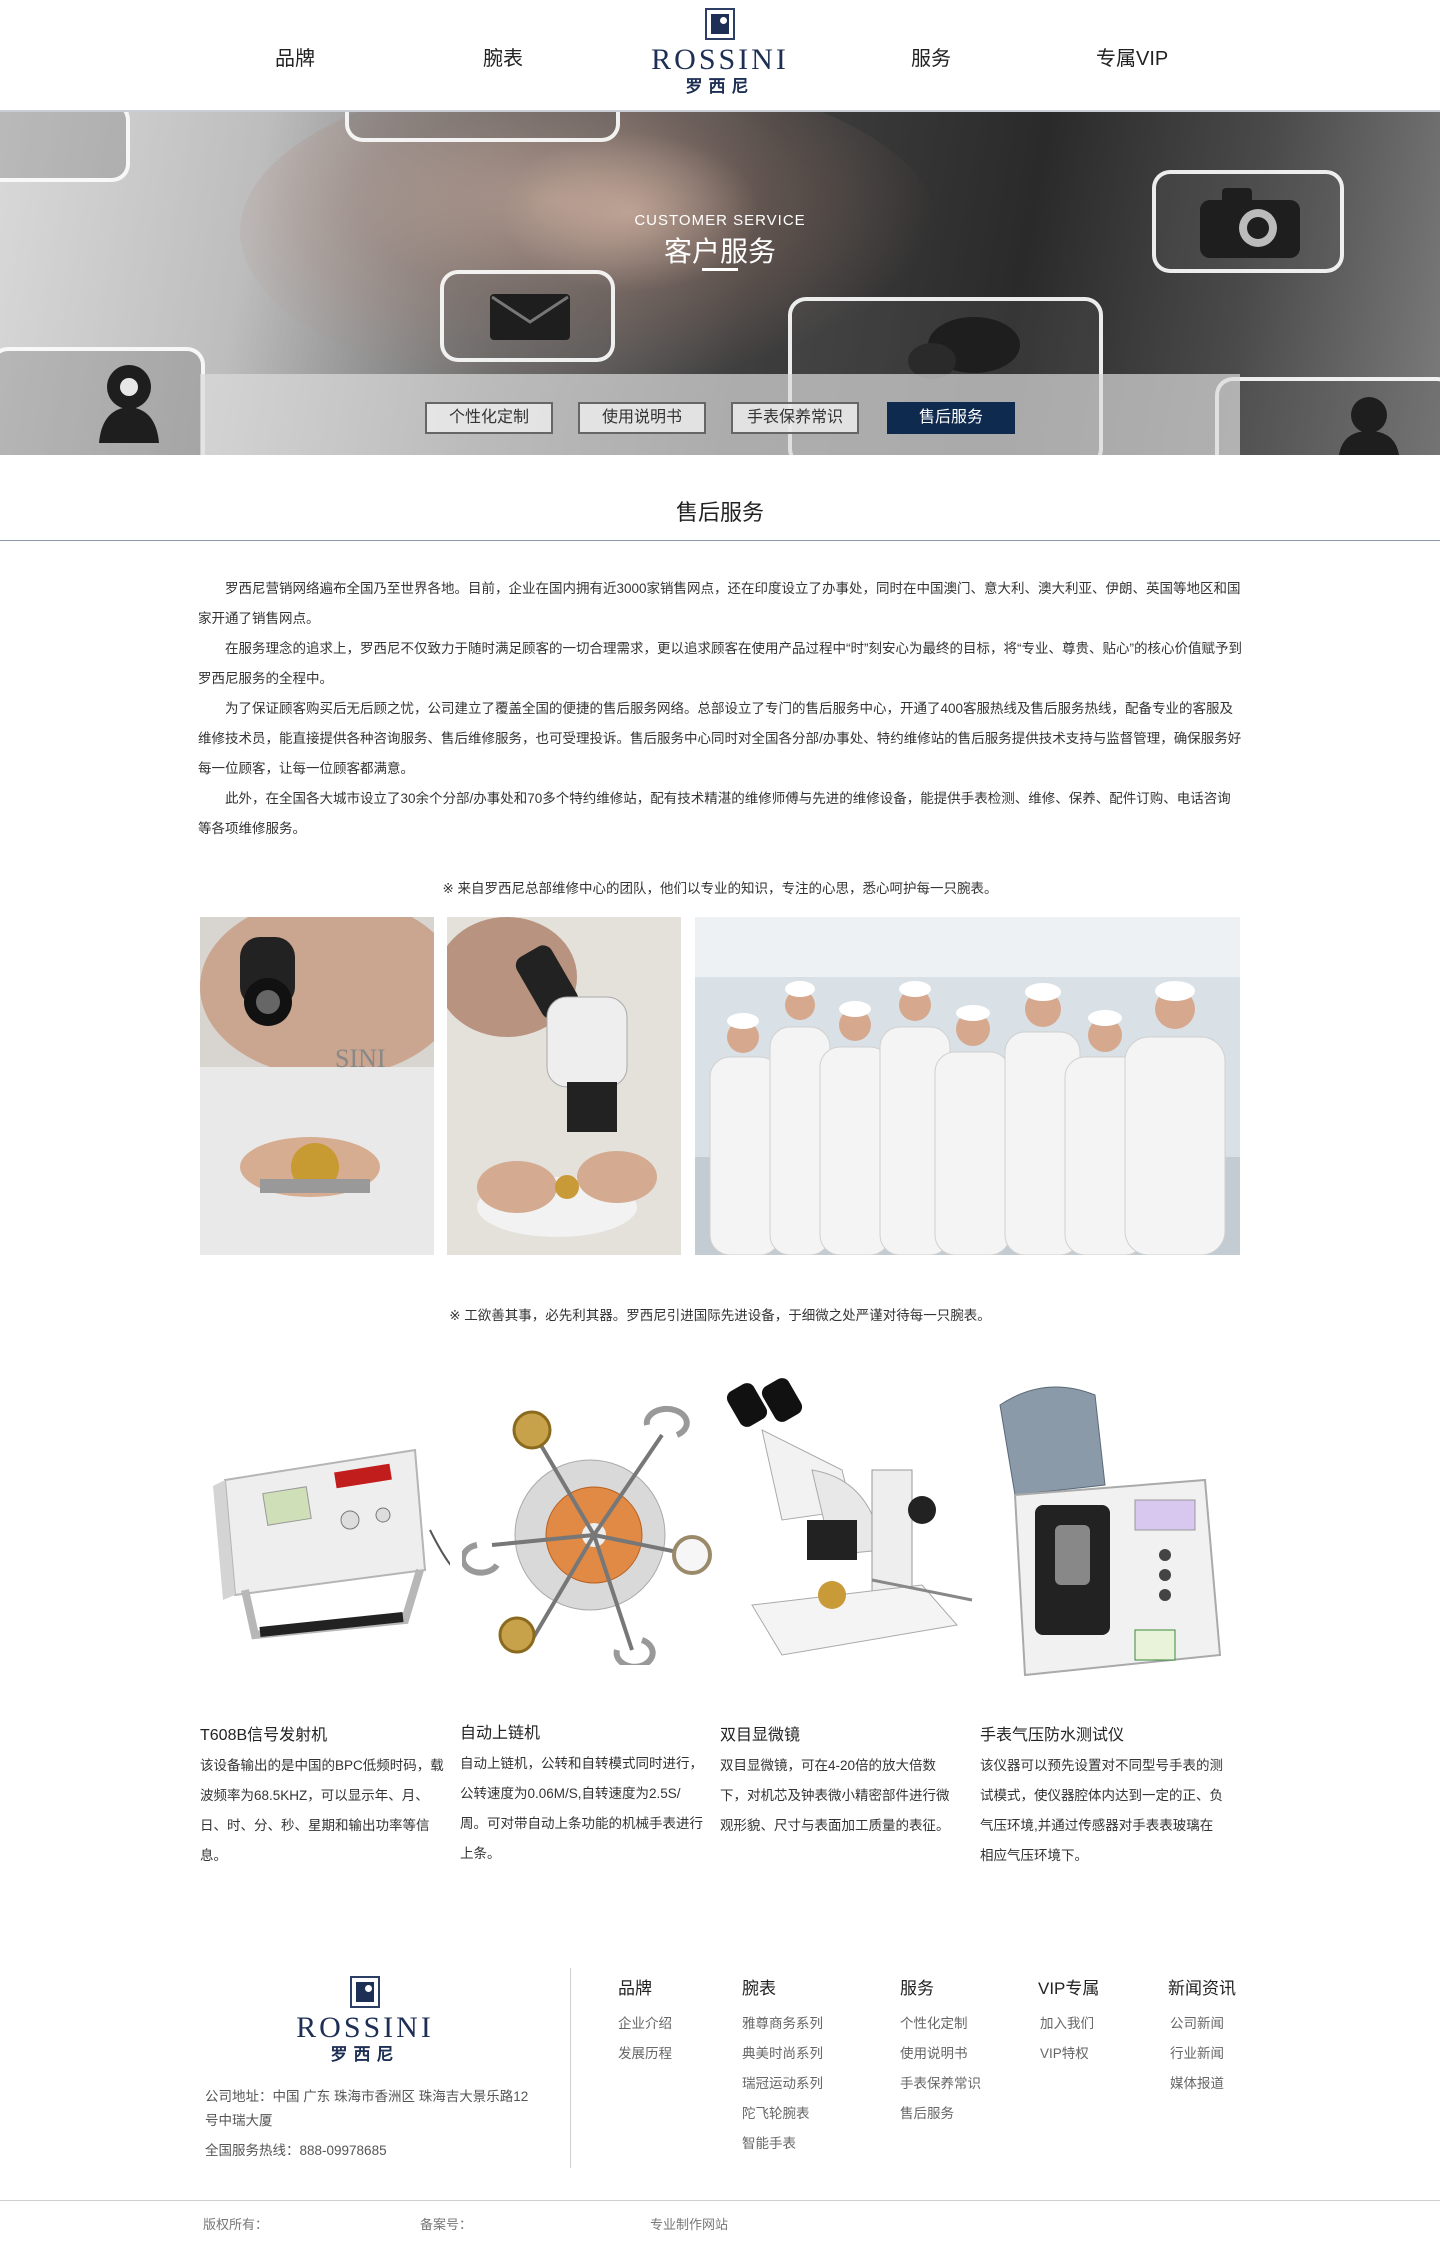 Image resolution: width=1440 pixels, height=2245 pixels. I want to click on footer-divider, so click(570, 2068).